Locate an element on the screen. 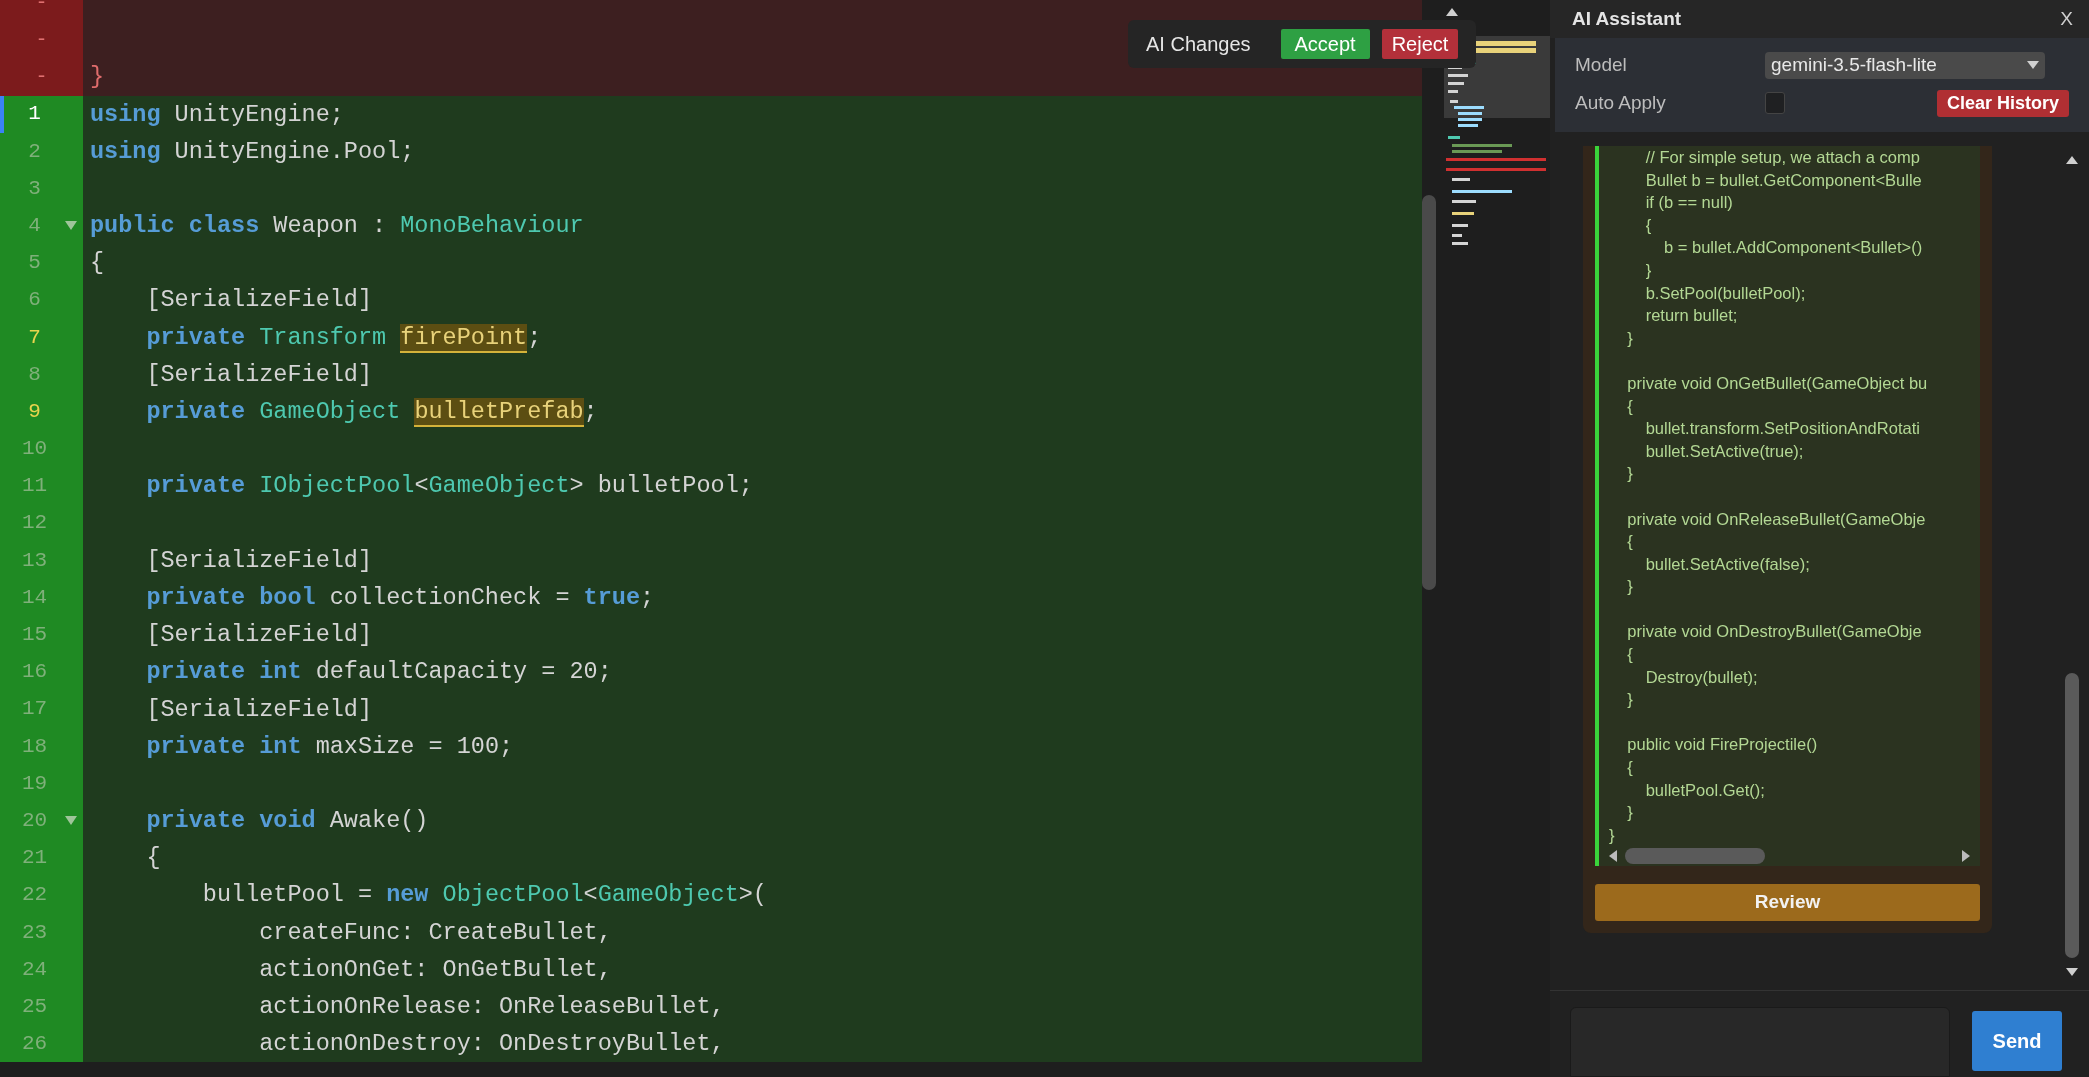 The width and height of the screenshot is (2089, 1077). code-line: private int maxSize = 100; is located at coordinates (329, 746).